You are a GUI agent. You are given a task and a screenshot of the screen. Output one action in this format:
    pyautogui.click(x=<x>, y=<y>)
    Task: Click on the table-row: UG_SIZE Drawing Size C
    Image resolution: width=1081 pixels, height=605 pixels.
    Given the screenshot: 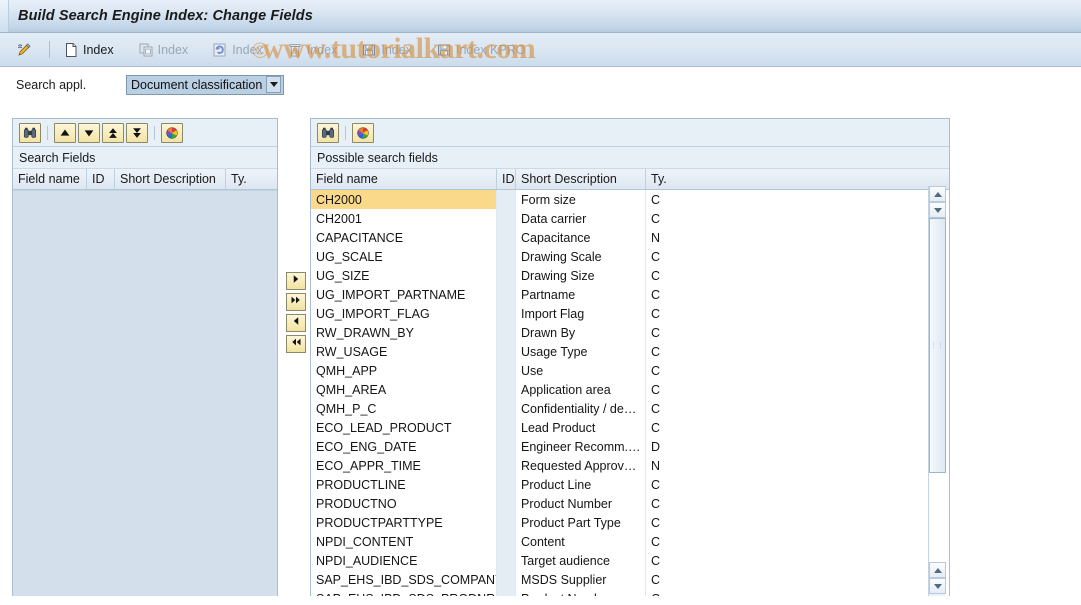 What is the action you would take?
    pyautogui.click(x=630, y=275)
    